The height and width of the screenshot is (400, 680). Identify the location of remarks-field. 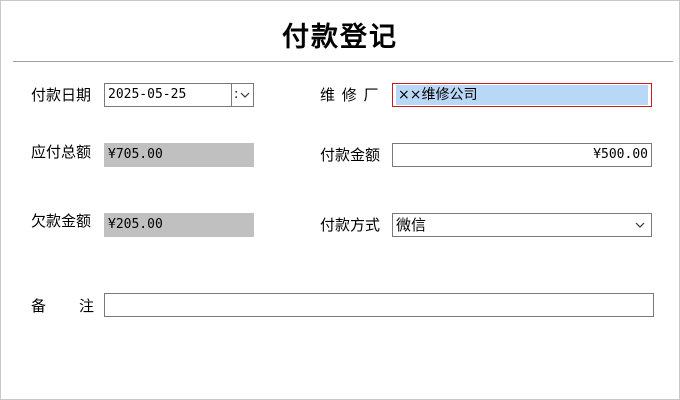
(379, 305).